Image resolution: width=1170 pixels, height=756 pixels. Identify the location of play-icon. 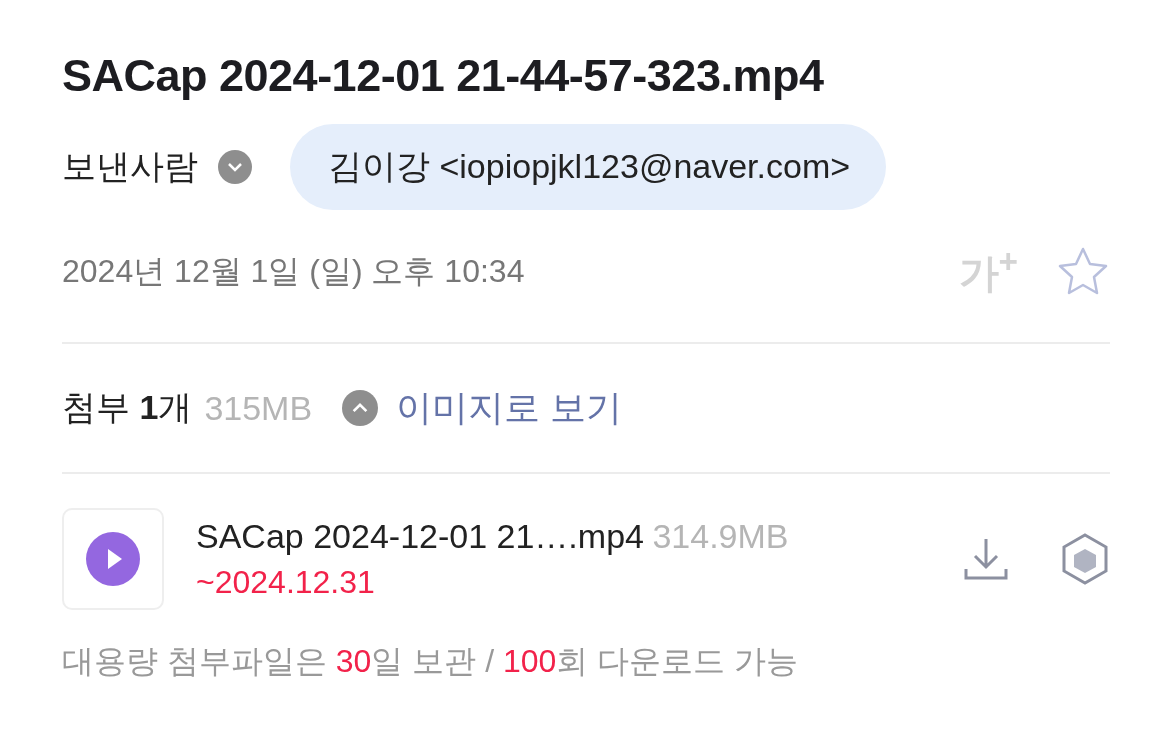
(113, 559).